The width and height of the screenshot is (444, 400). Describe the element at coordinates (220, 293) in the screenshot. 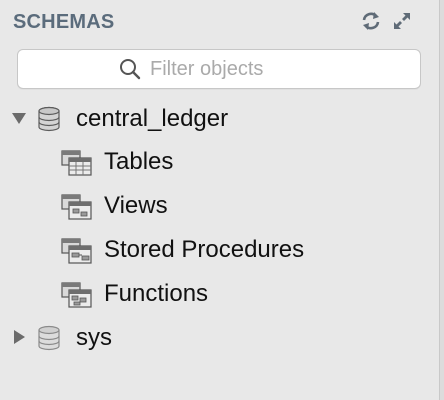

I see `tree-item-functions: Functions` at that location.